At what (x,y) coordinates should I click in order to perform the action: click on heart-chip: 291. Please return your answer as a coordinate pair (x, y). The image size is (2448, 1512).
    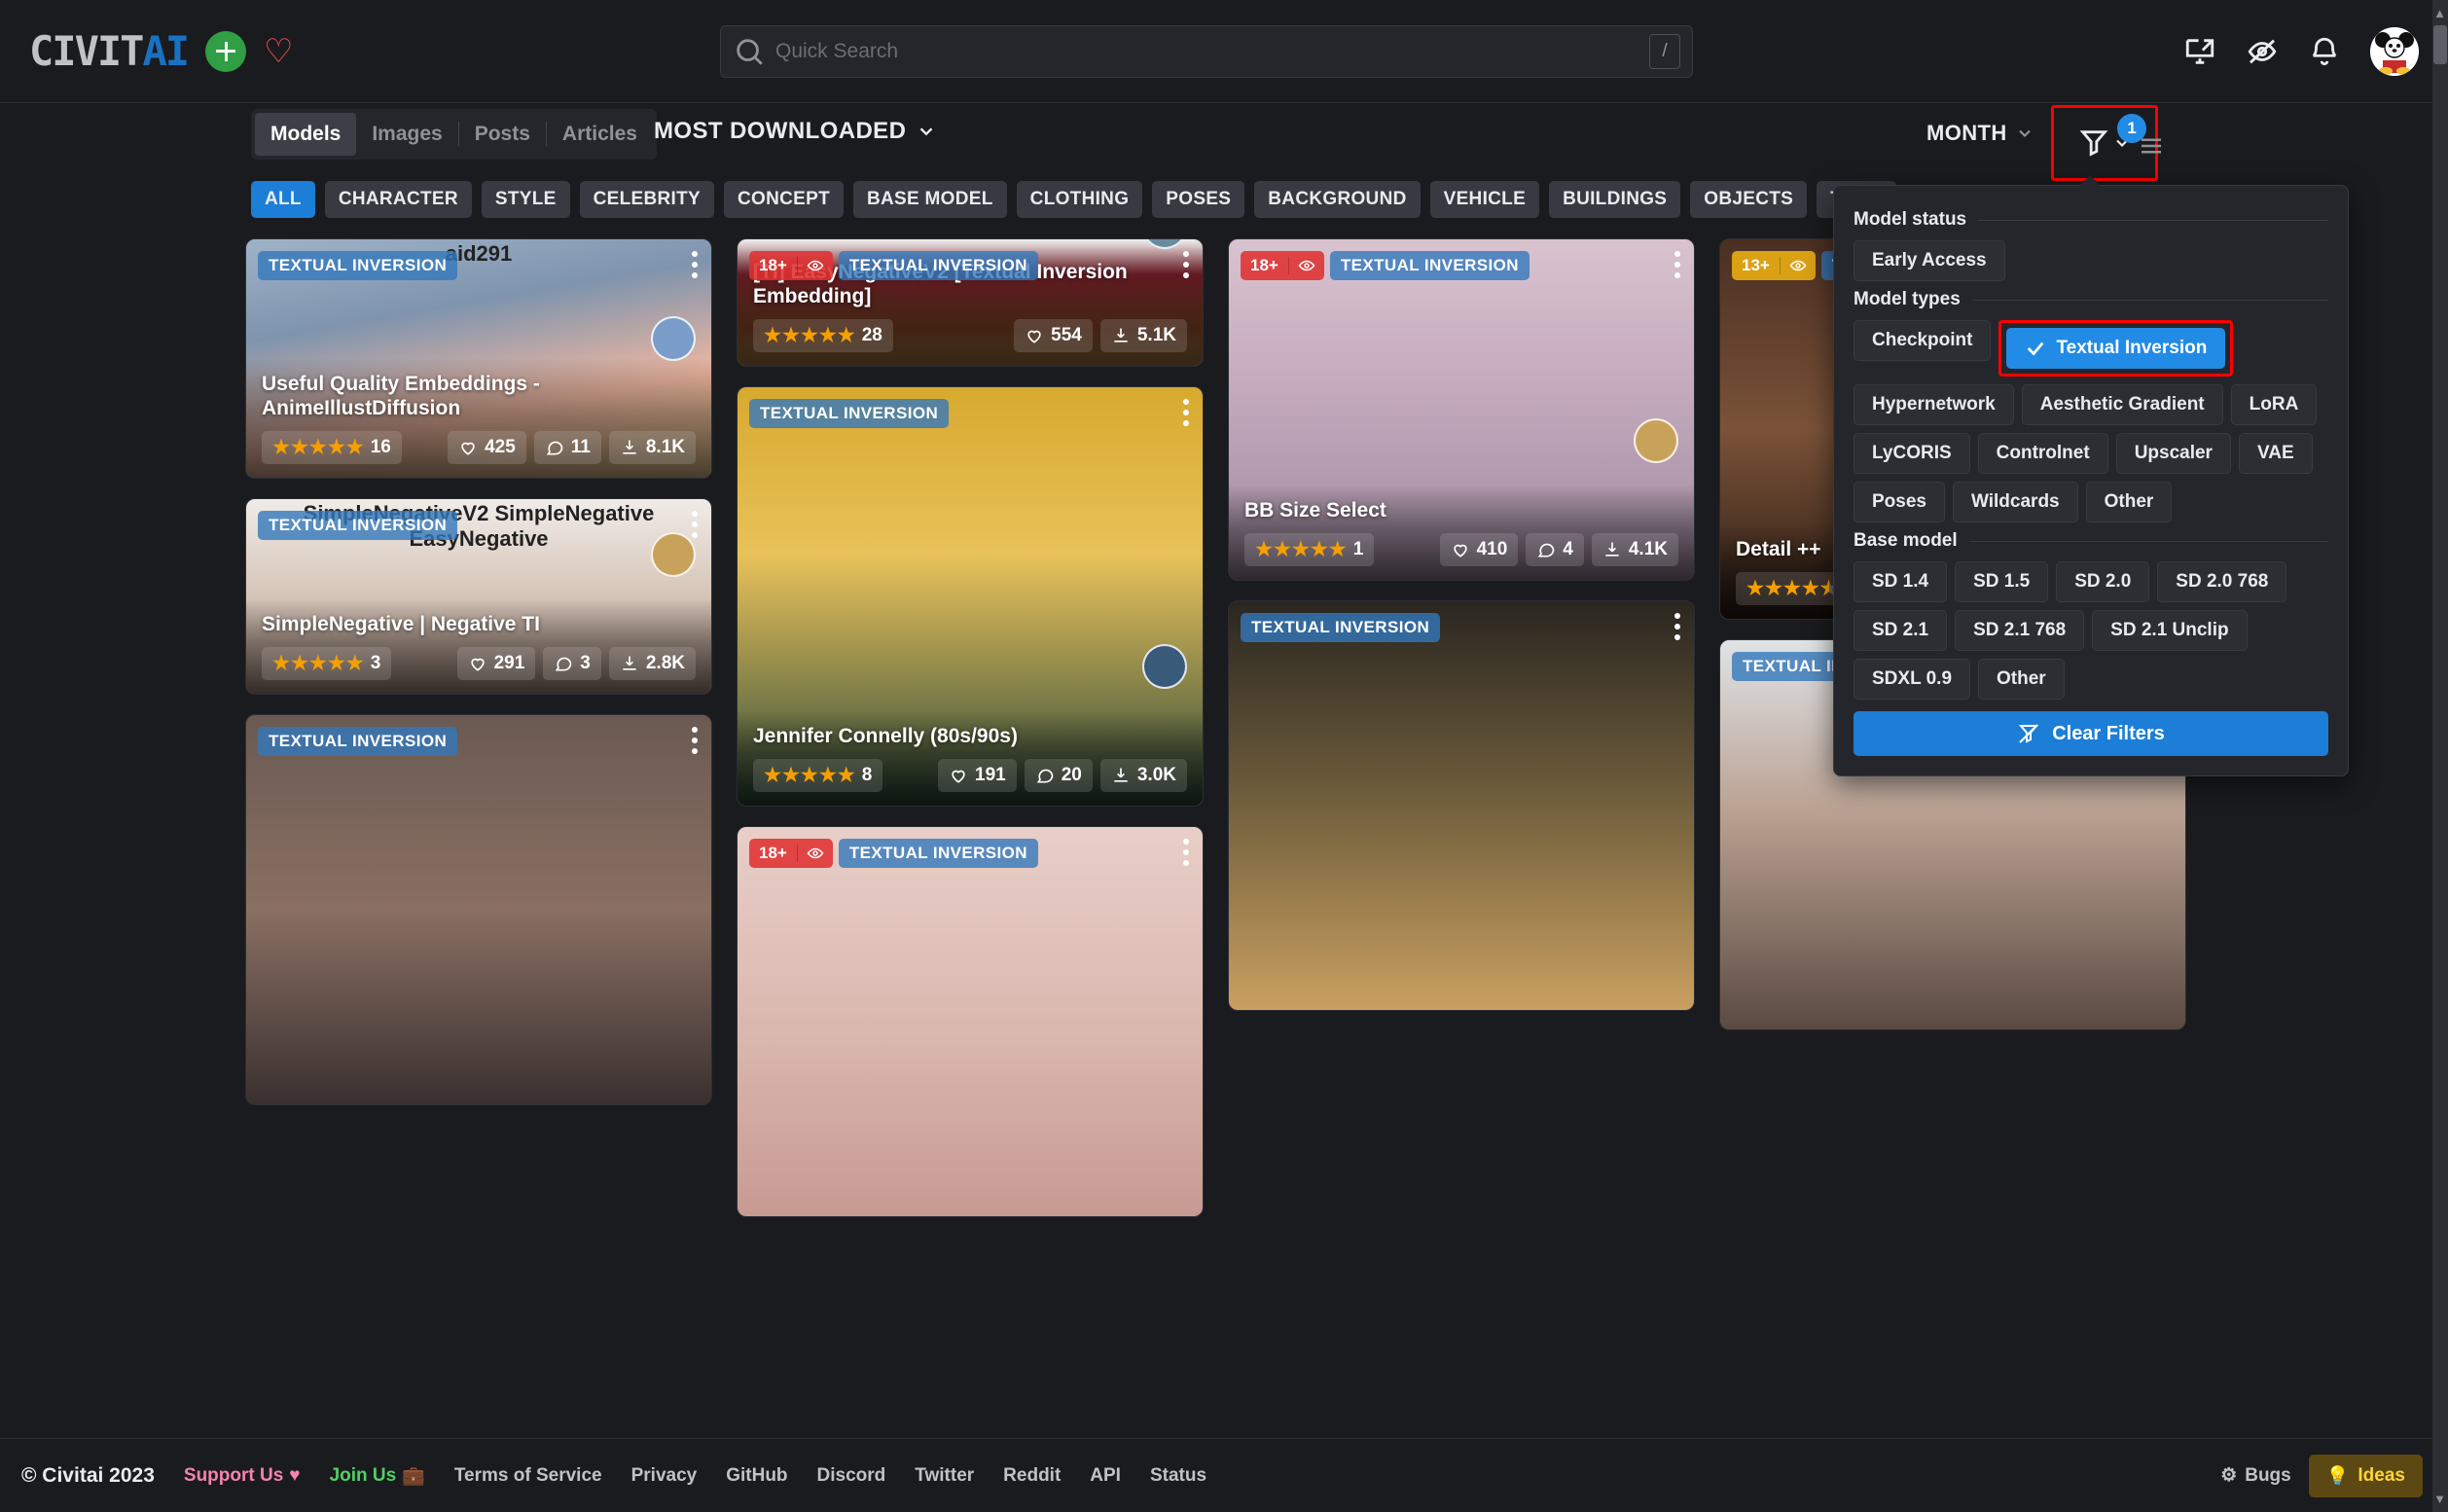
    Looking at the image, I should click on (496, 663).